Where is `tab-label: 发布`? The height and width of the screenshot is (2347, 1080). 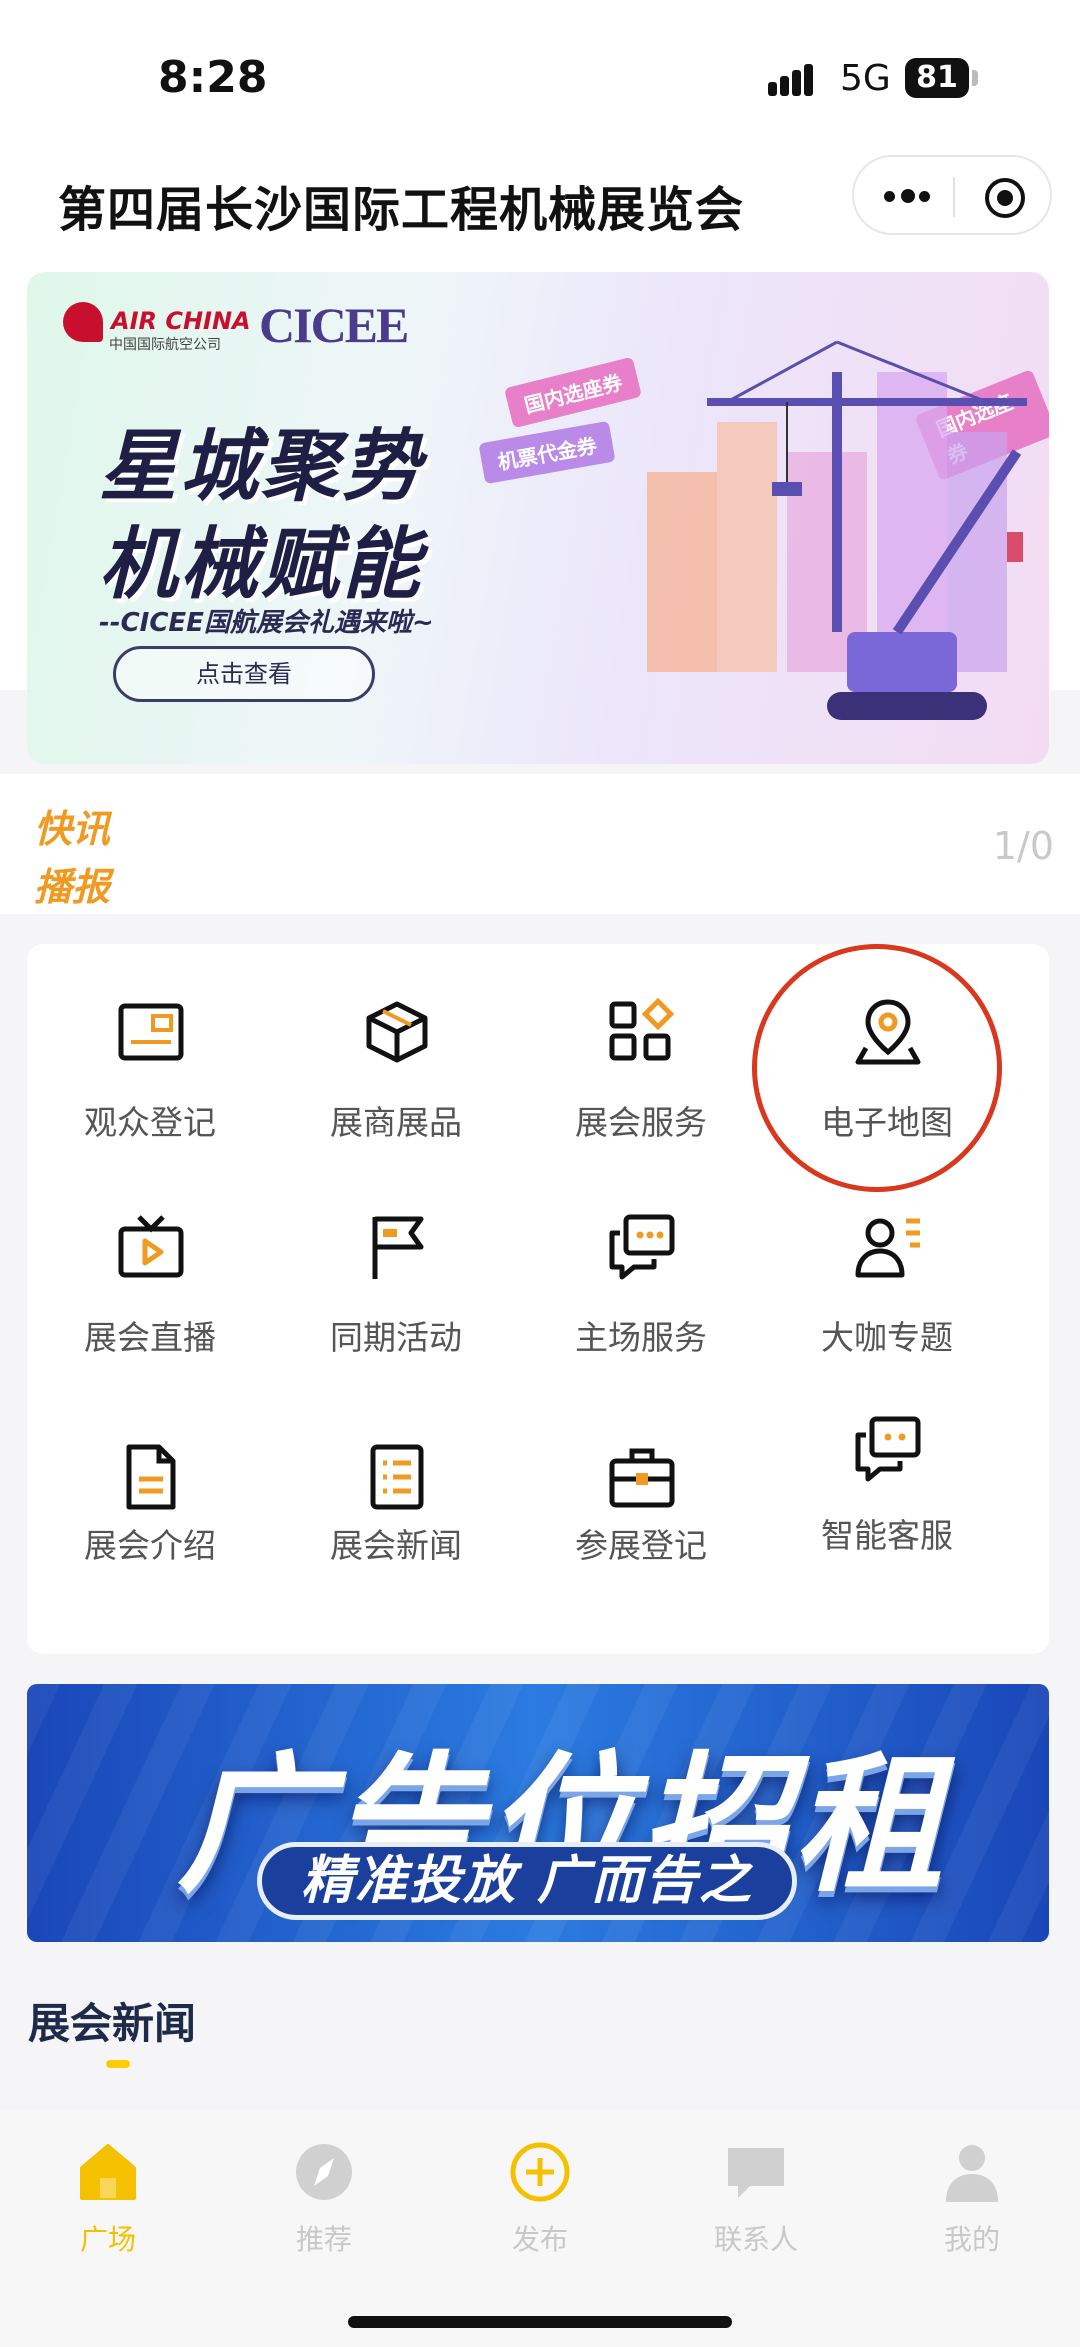 tab-label: 发布 is located at coordinates (539, 2239).